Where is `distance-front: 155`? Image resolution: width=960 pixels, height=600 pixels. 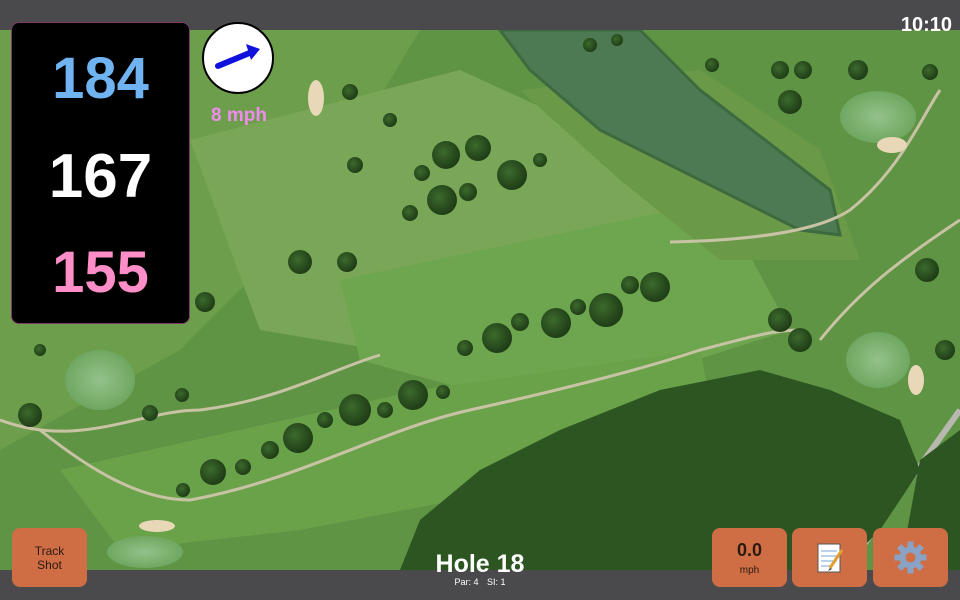 distance-front: 155 is located at coordinates (100, 272).